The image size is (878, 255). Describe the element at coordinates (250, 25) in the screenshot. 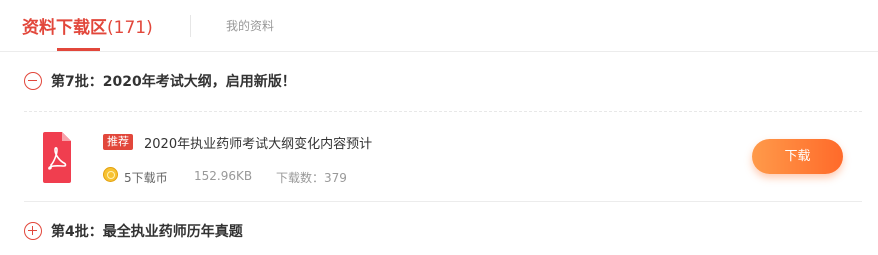

I see `tab-my-resources: 我的资料` at that location.